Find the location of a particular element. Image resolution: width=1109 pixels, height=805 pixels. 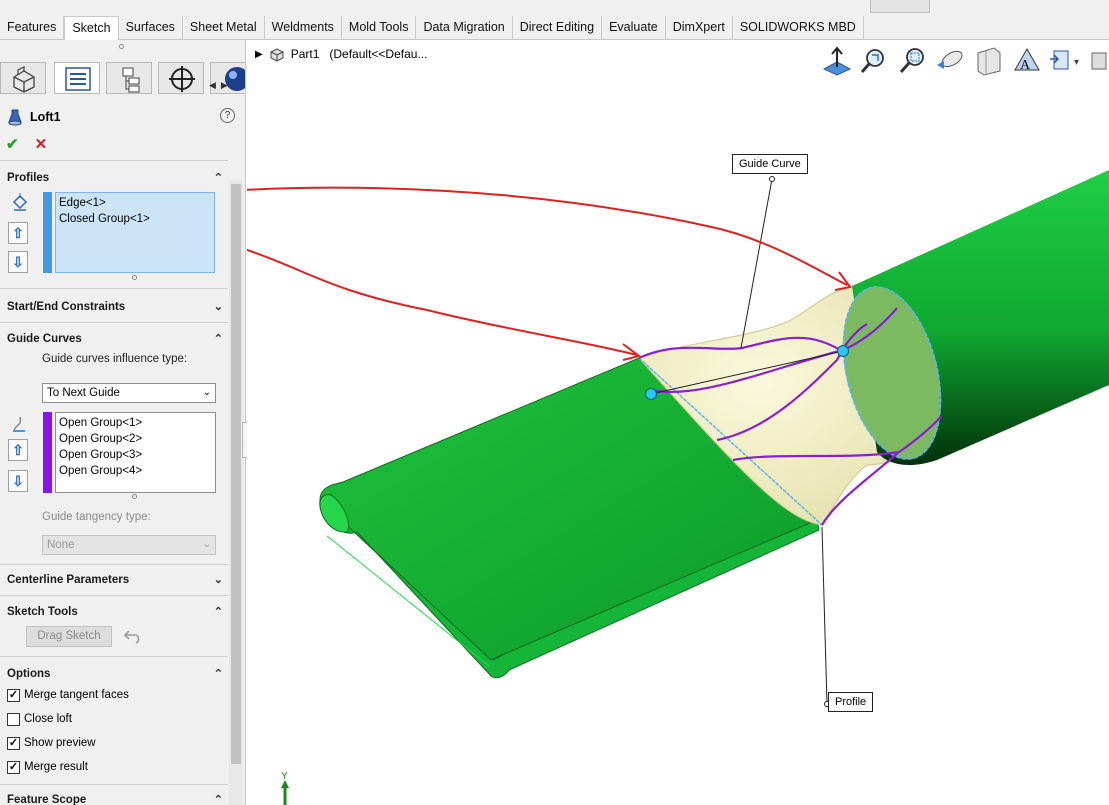

guide-curve-icon is located at coordinates (19, 424).